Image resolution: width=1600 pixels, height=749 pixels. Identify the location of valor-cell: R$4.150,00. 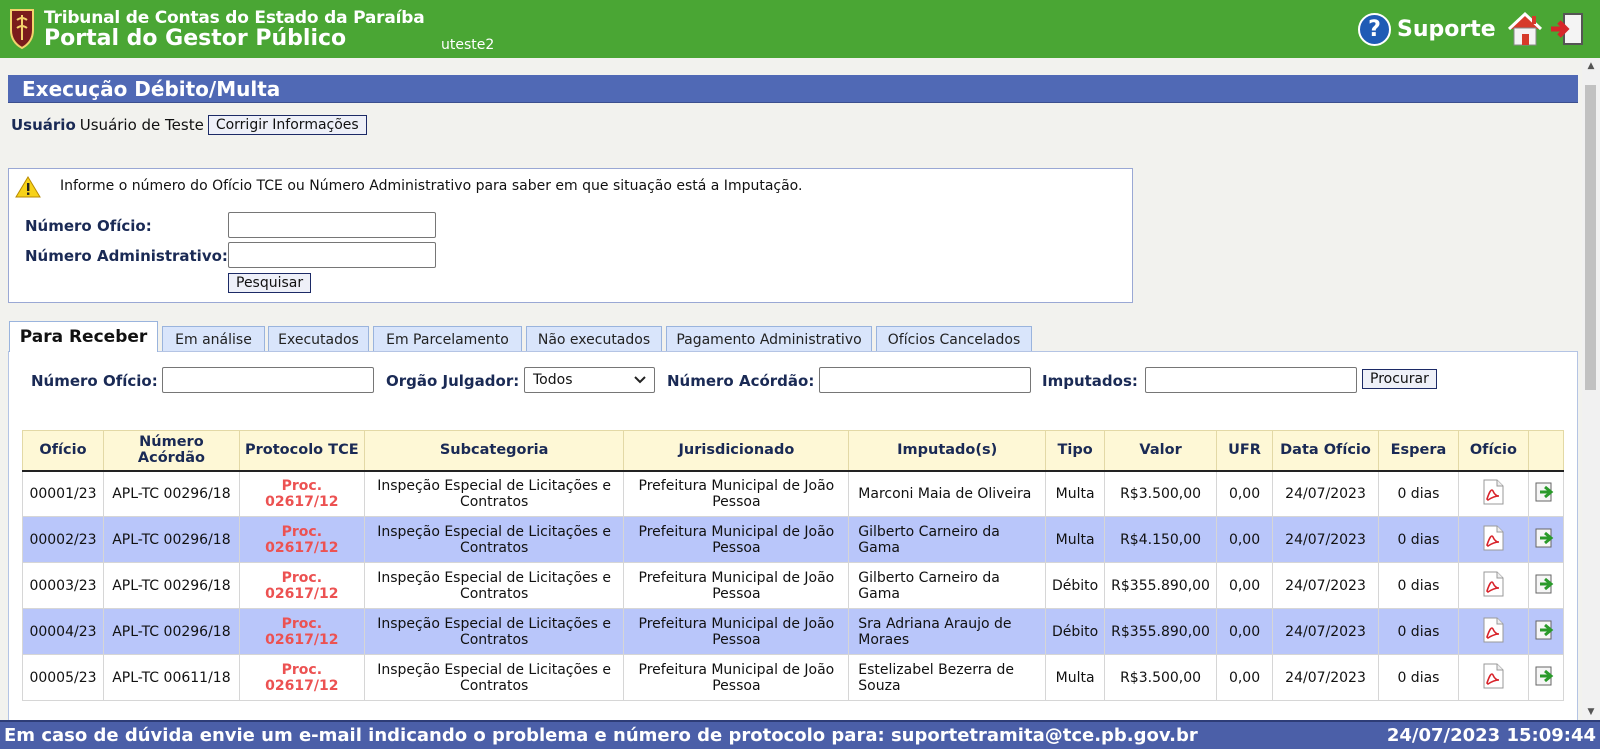
(1161, 539).